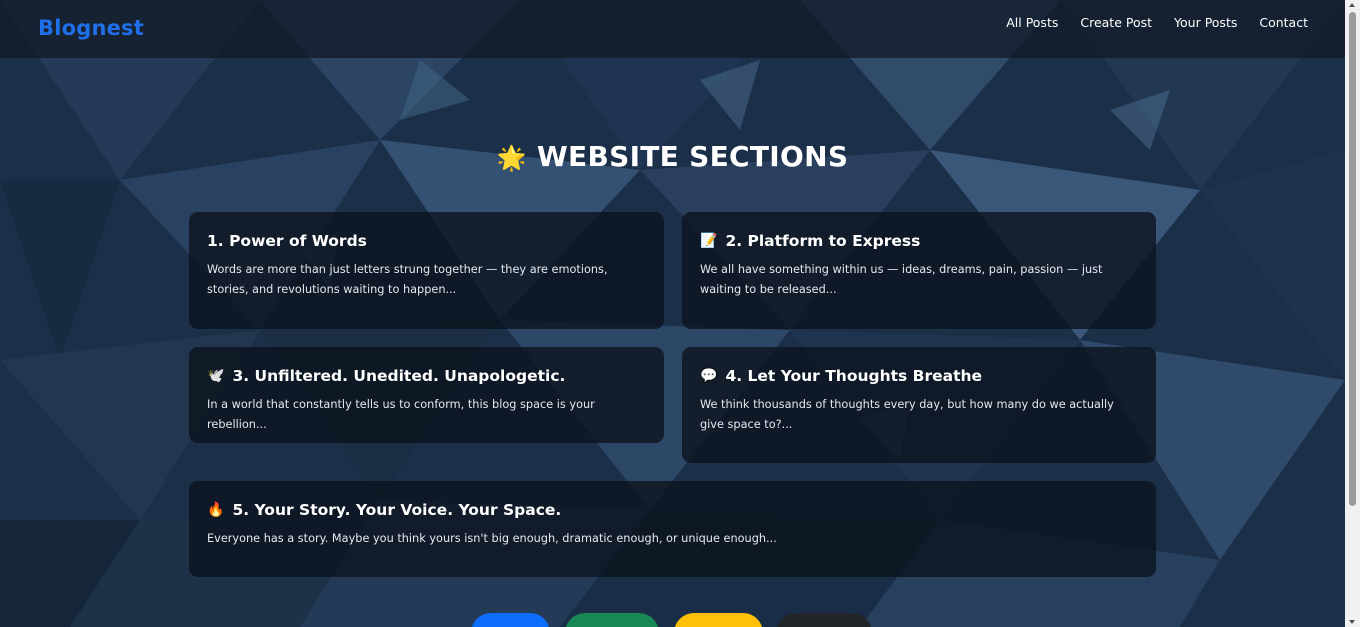  Describe the element at coordinates (1205, 22) in the screenshot. I see `nav-link-your-posts: Your Posts` at that location.